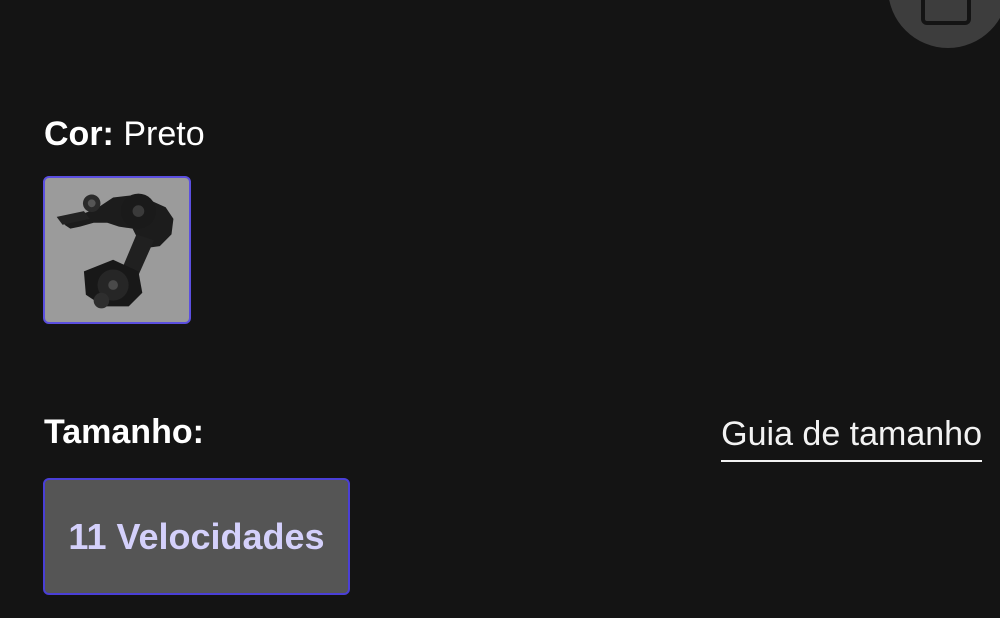 The height and width of the screenshot is (618, 1000). What do you see at coordinates (851, 437) in the screenshot?
I see `size-guide-link: Guia de tamanho` at bounding box center [851, 437].